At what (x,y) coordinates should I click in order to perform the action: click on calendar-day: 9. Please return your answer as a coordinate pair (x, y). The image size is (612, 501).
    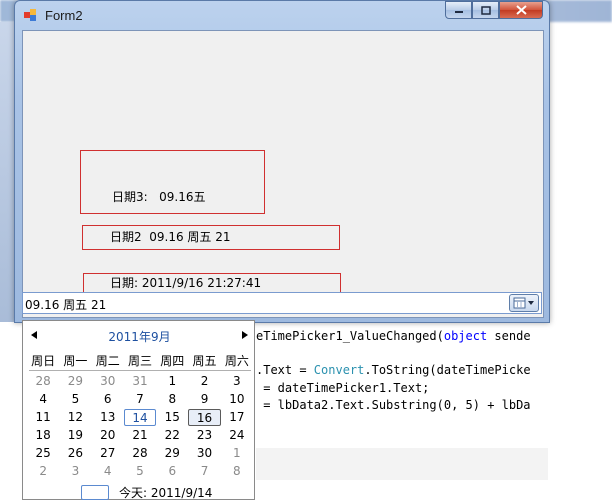
    Looking at the image, I should click on (204, 399).